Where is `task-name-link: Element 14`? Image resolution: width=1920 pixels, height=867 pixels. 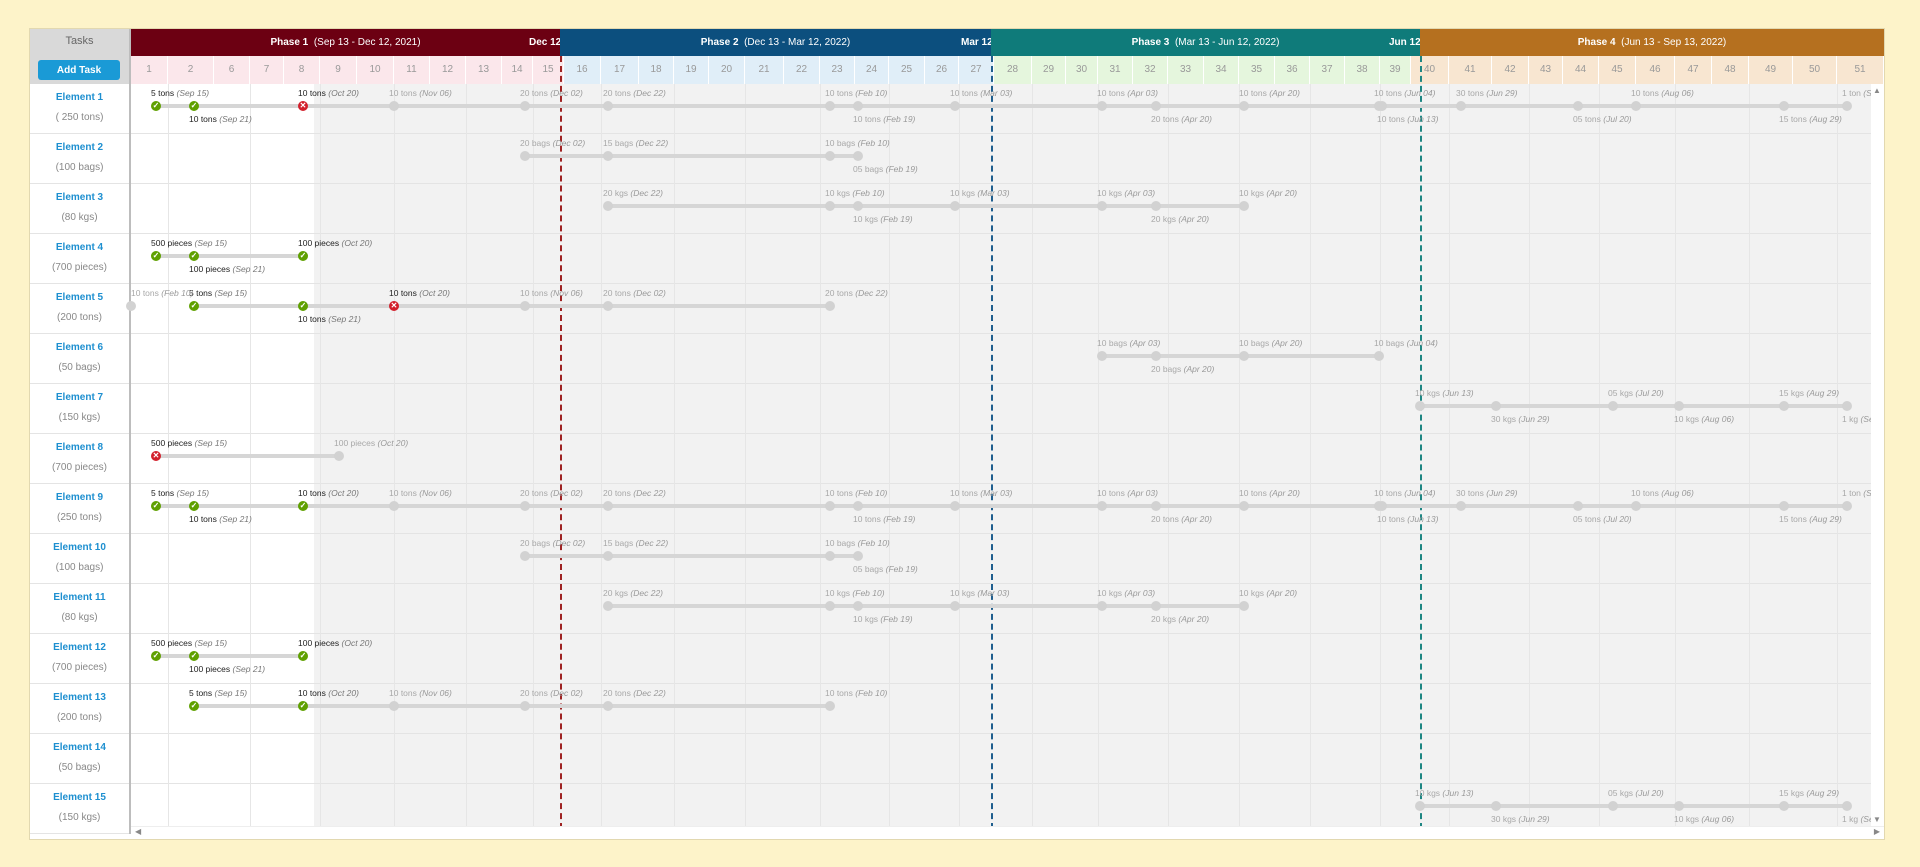 task-name-link: Element 14 is located at coordinates (79, 743).